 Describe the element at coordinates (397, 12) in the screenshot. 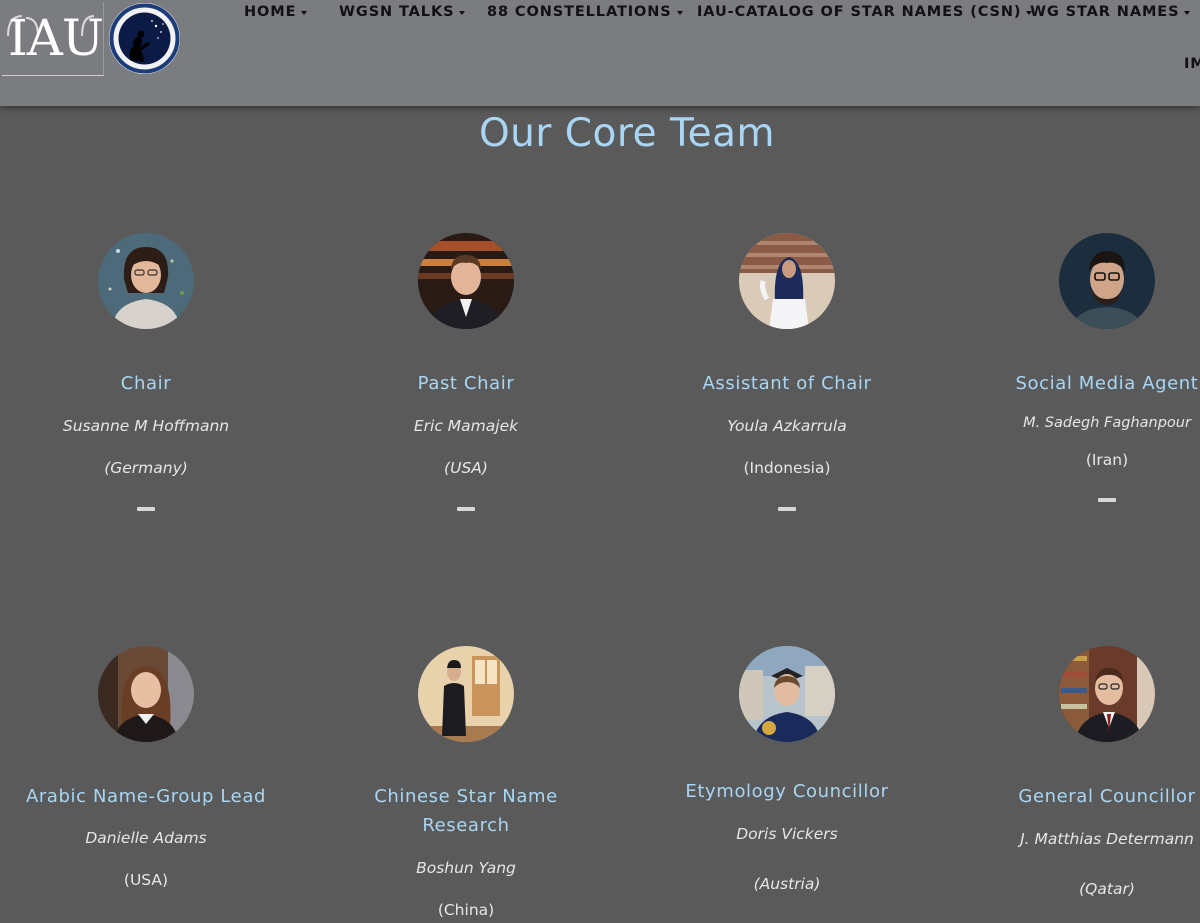

I see `nav-wgsn-talks-label: WGSN TALKS` at that location.